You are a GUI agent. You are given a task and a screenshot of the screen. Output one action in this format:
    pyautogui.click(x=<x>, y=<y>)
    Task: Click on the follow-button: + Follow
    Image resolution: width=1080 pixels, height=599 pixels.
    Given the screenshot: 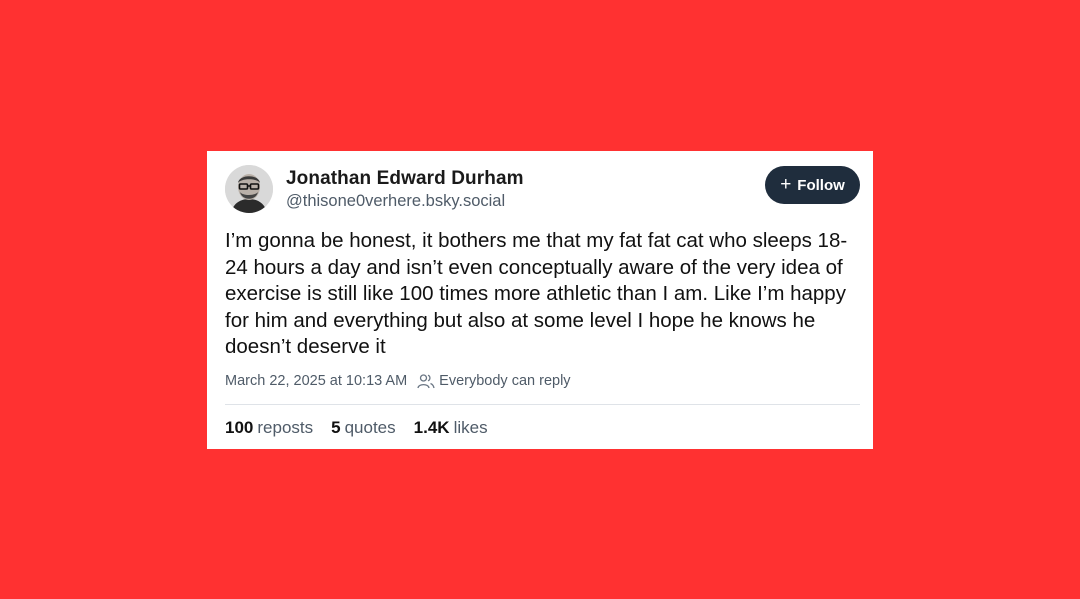 What is the action you would take?
    pyautogui.click(x=812, y=185)
    